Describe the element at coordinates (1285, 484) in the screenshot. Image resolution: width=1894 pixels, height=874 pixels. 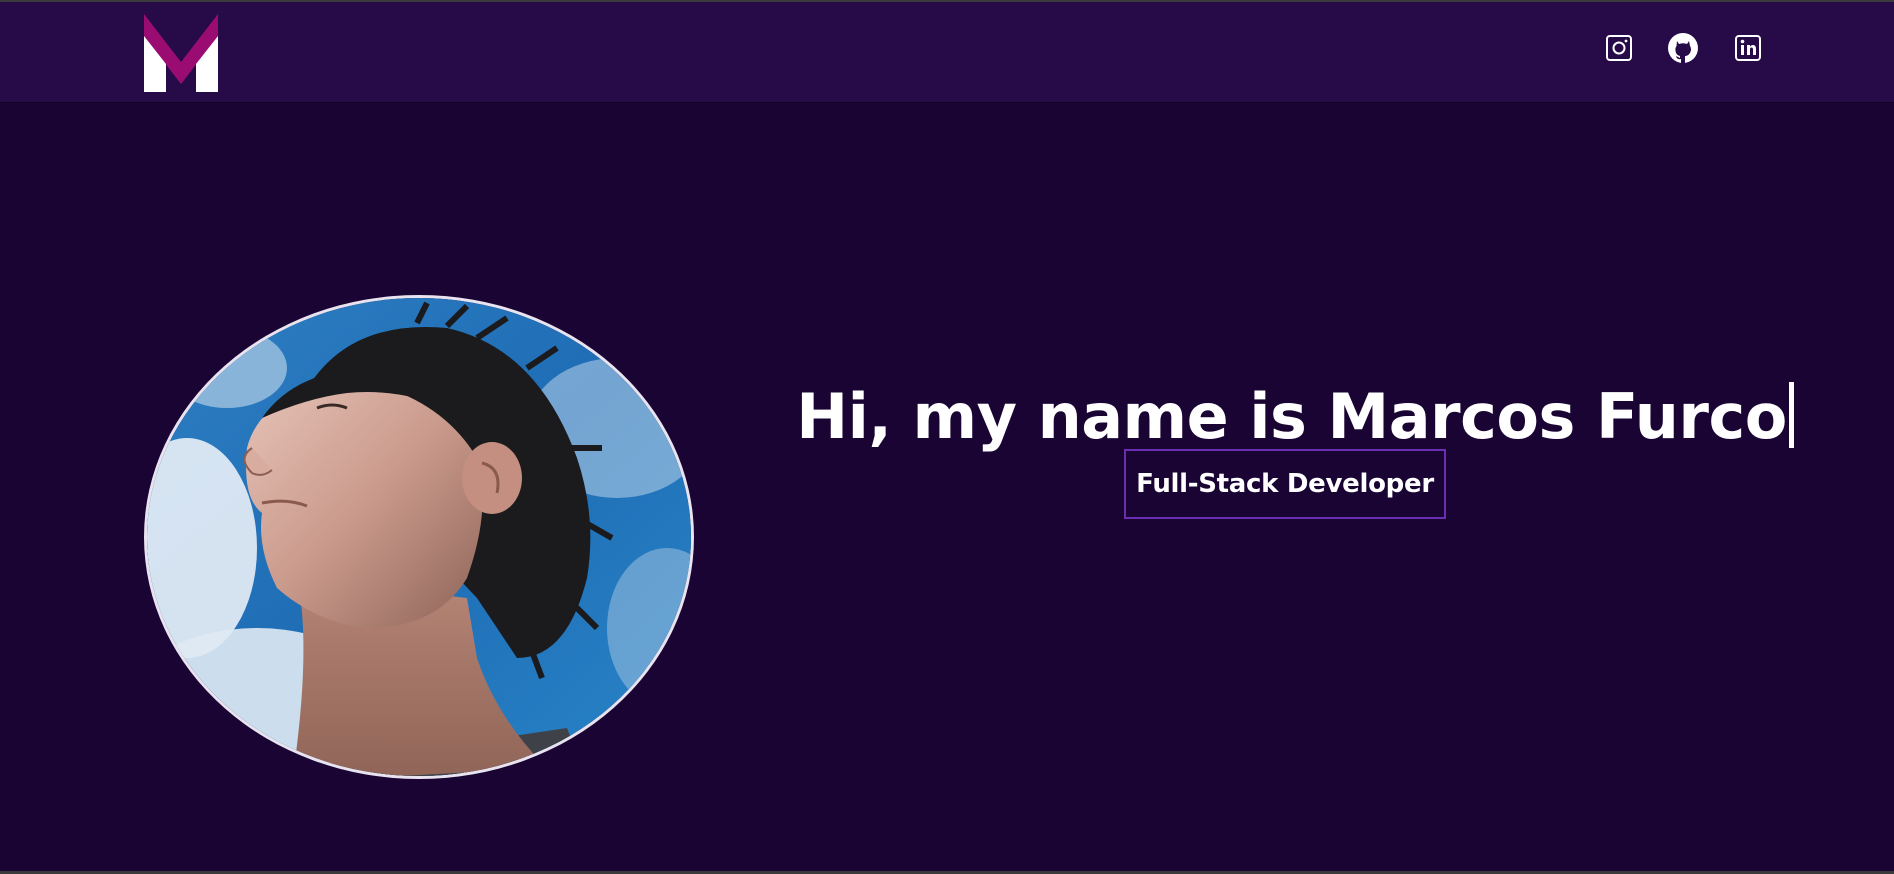
I see `role-badge: Full-Stack Developer` at that location.